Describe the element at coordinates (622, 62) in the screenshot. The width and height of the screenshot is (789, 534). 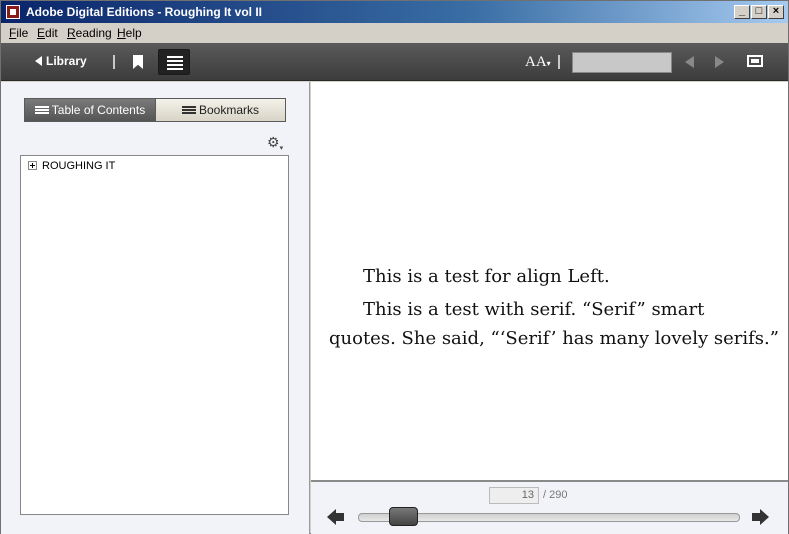
I see `search-input` at that location.